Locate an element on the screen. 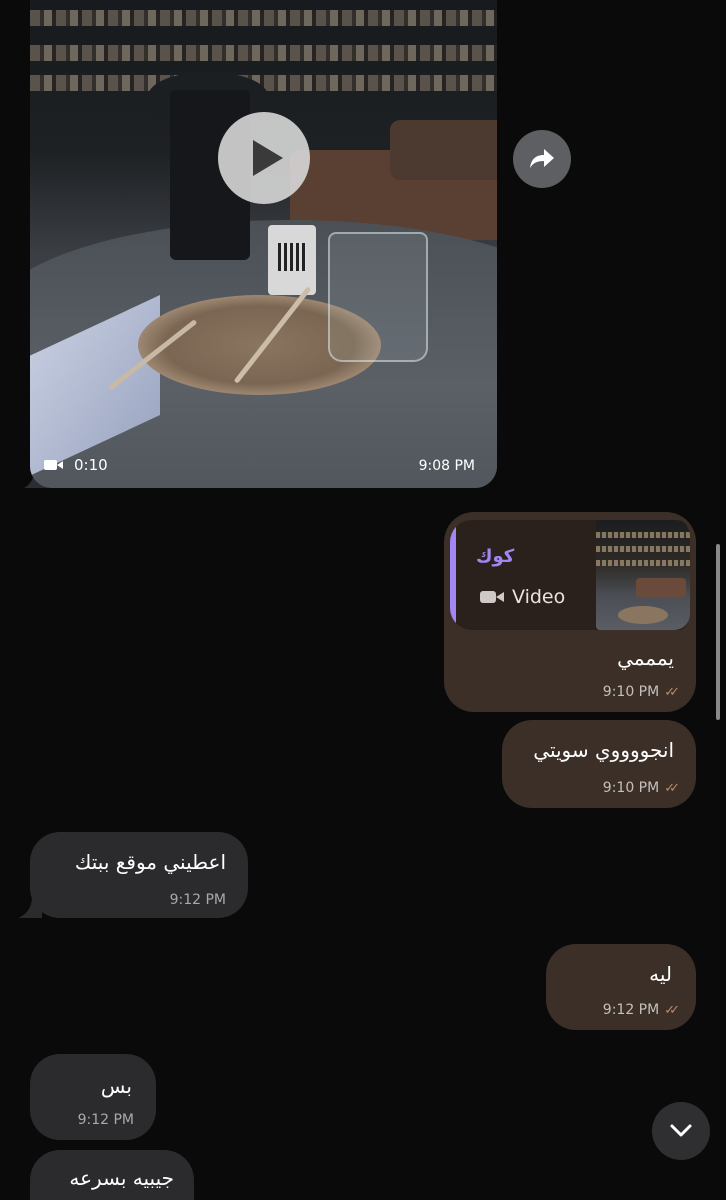 The height and width of the screenshot is (1200, 726). message-text: ليه is located at coordinates (660, 974).